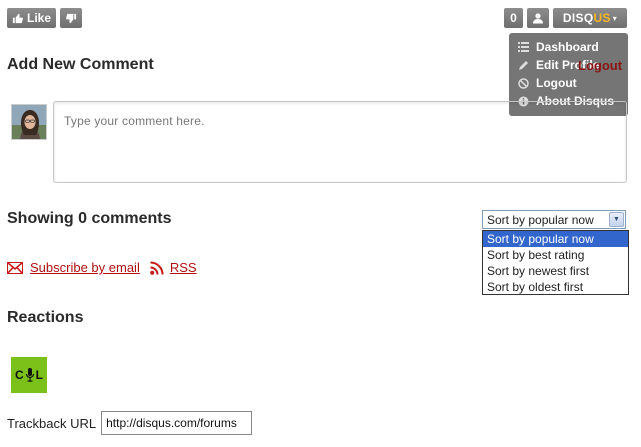  What do you see at coordinates (555, 287) in the screenshot?
I see `sort-option: Sort by oldest first` at bounding box center [555, 287].